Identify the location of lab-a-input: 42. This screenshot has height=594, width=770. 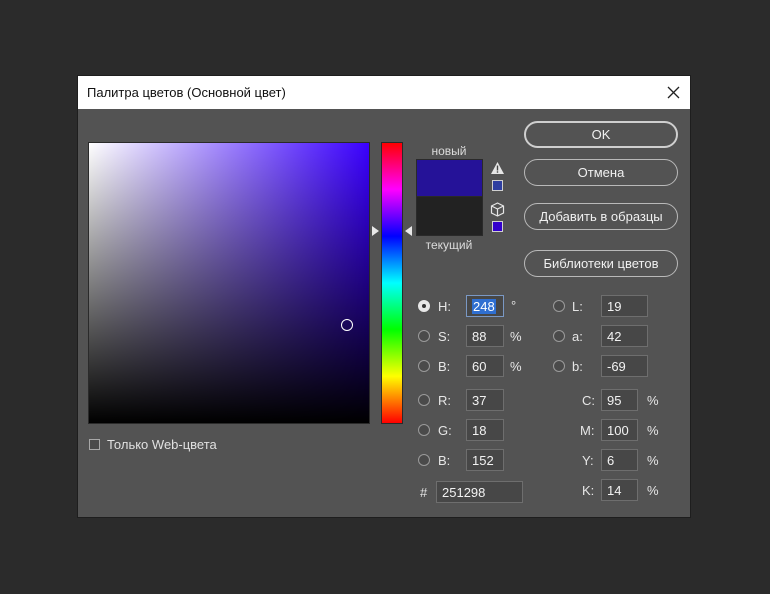
(624, 336).